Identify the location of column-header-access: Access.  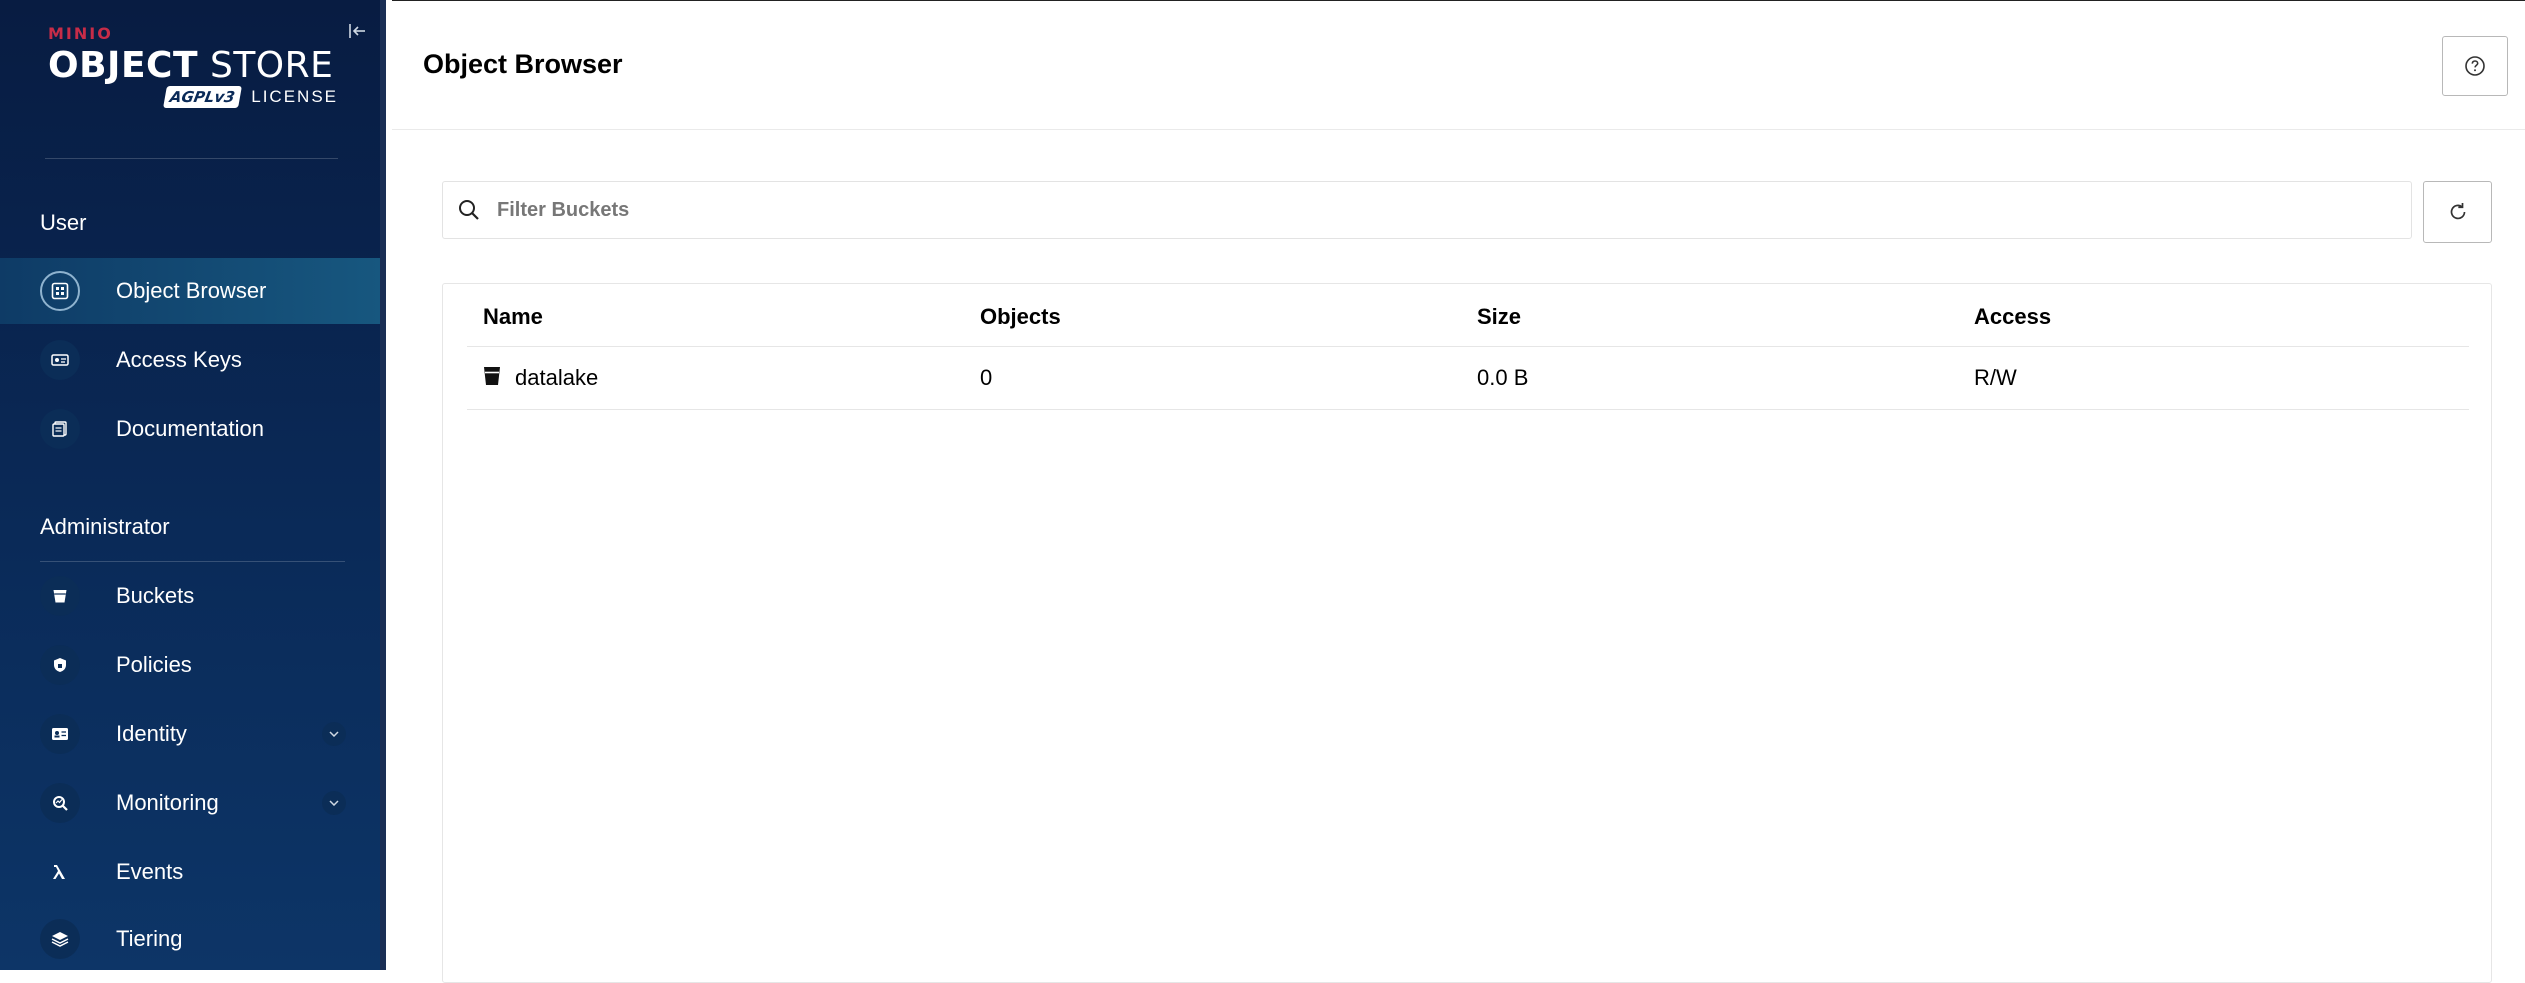
(2012, 317).